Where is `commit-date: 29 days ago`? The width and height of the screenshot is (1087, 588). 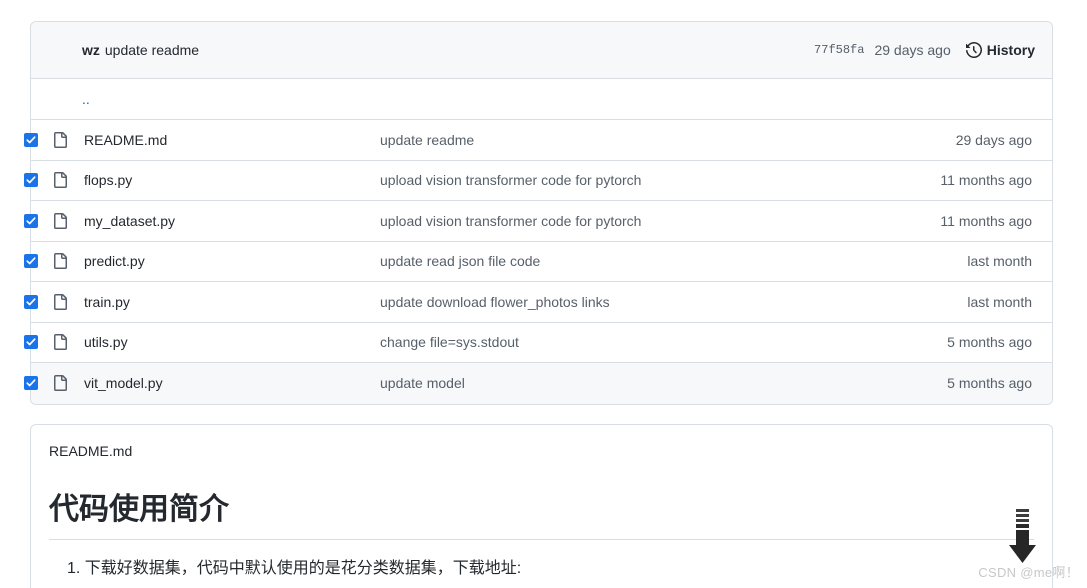 commit-date: 29 days ago is located at coordinates (912, 50).